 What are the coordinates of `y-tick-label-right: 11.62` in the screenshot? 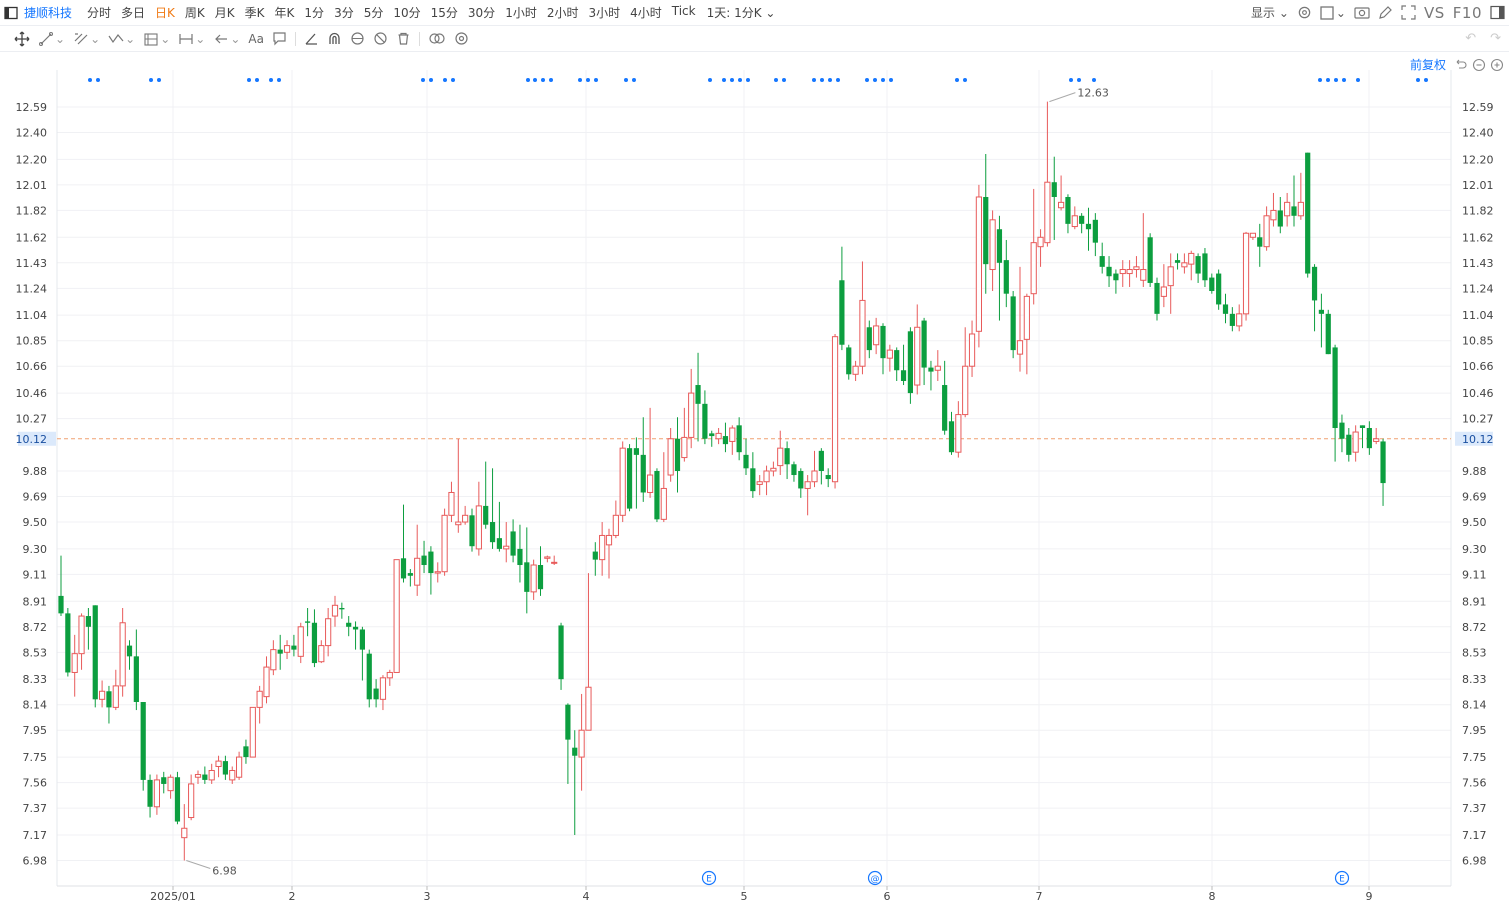 It's located at (1478, 237).